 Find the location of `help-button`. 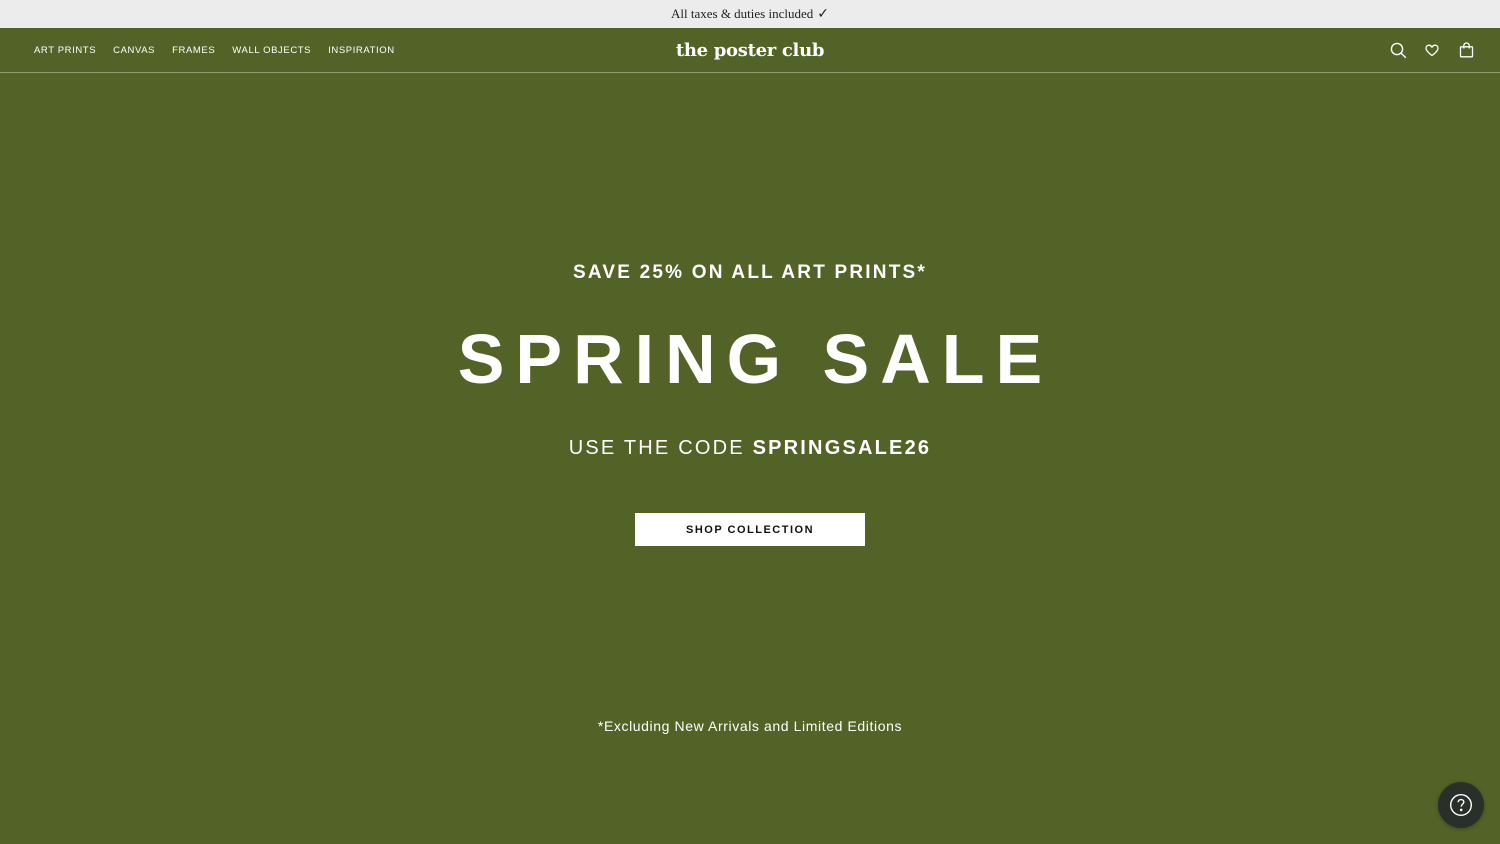

help-button is located at coordinates (1461, 805).